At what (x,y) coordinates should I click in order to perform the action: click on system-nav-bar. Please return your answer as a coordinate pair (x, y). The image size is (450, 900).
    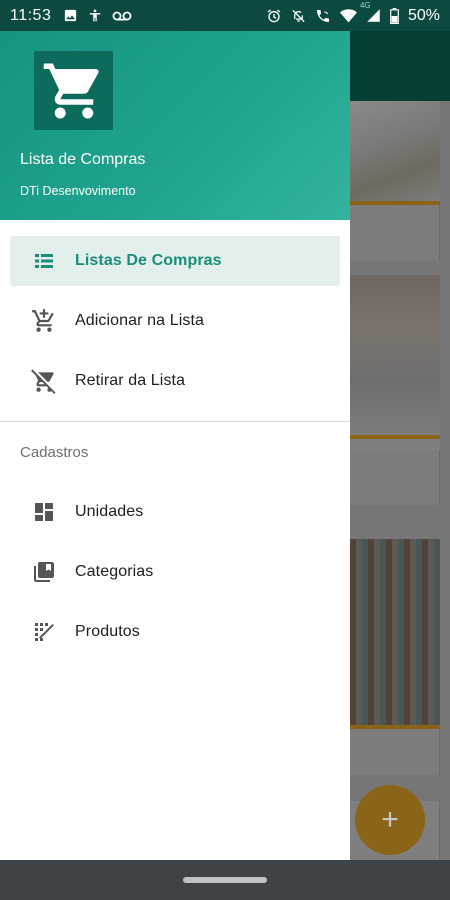
    Looking at the image, I should click on (225, 880).